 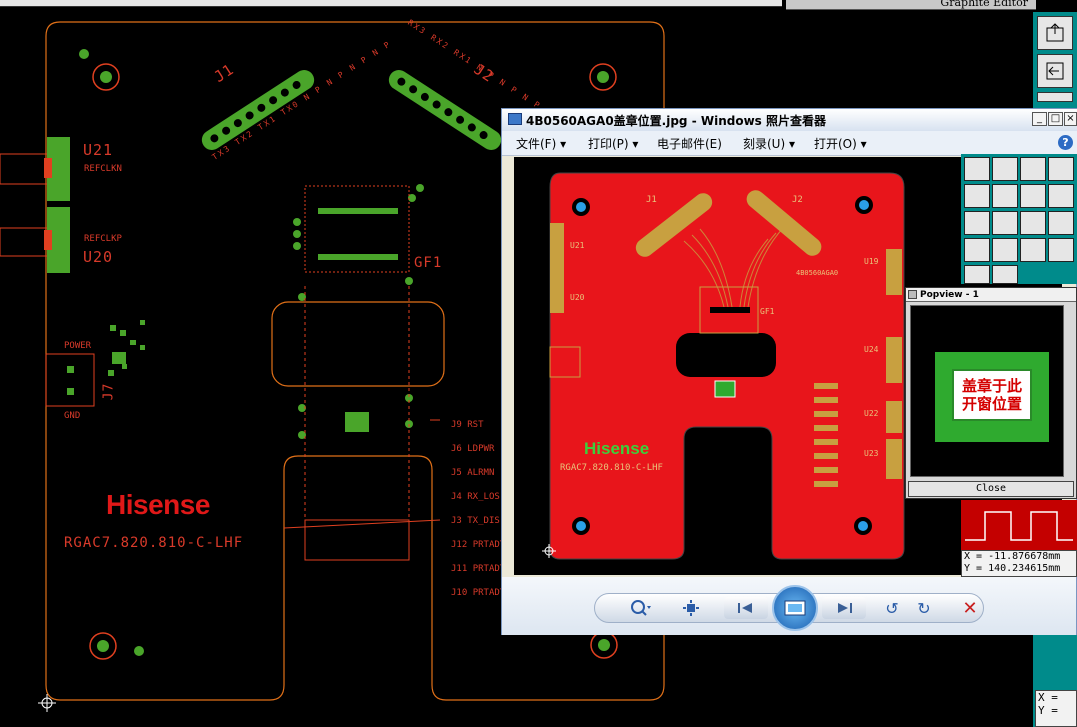 I want to click on palette-misc-icon, so click(x=977, y=274).